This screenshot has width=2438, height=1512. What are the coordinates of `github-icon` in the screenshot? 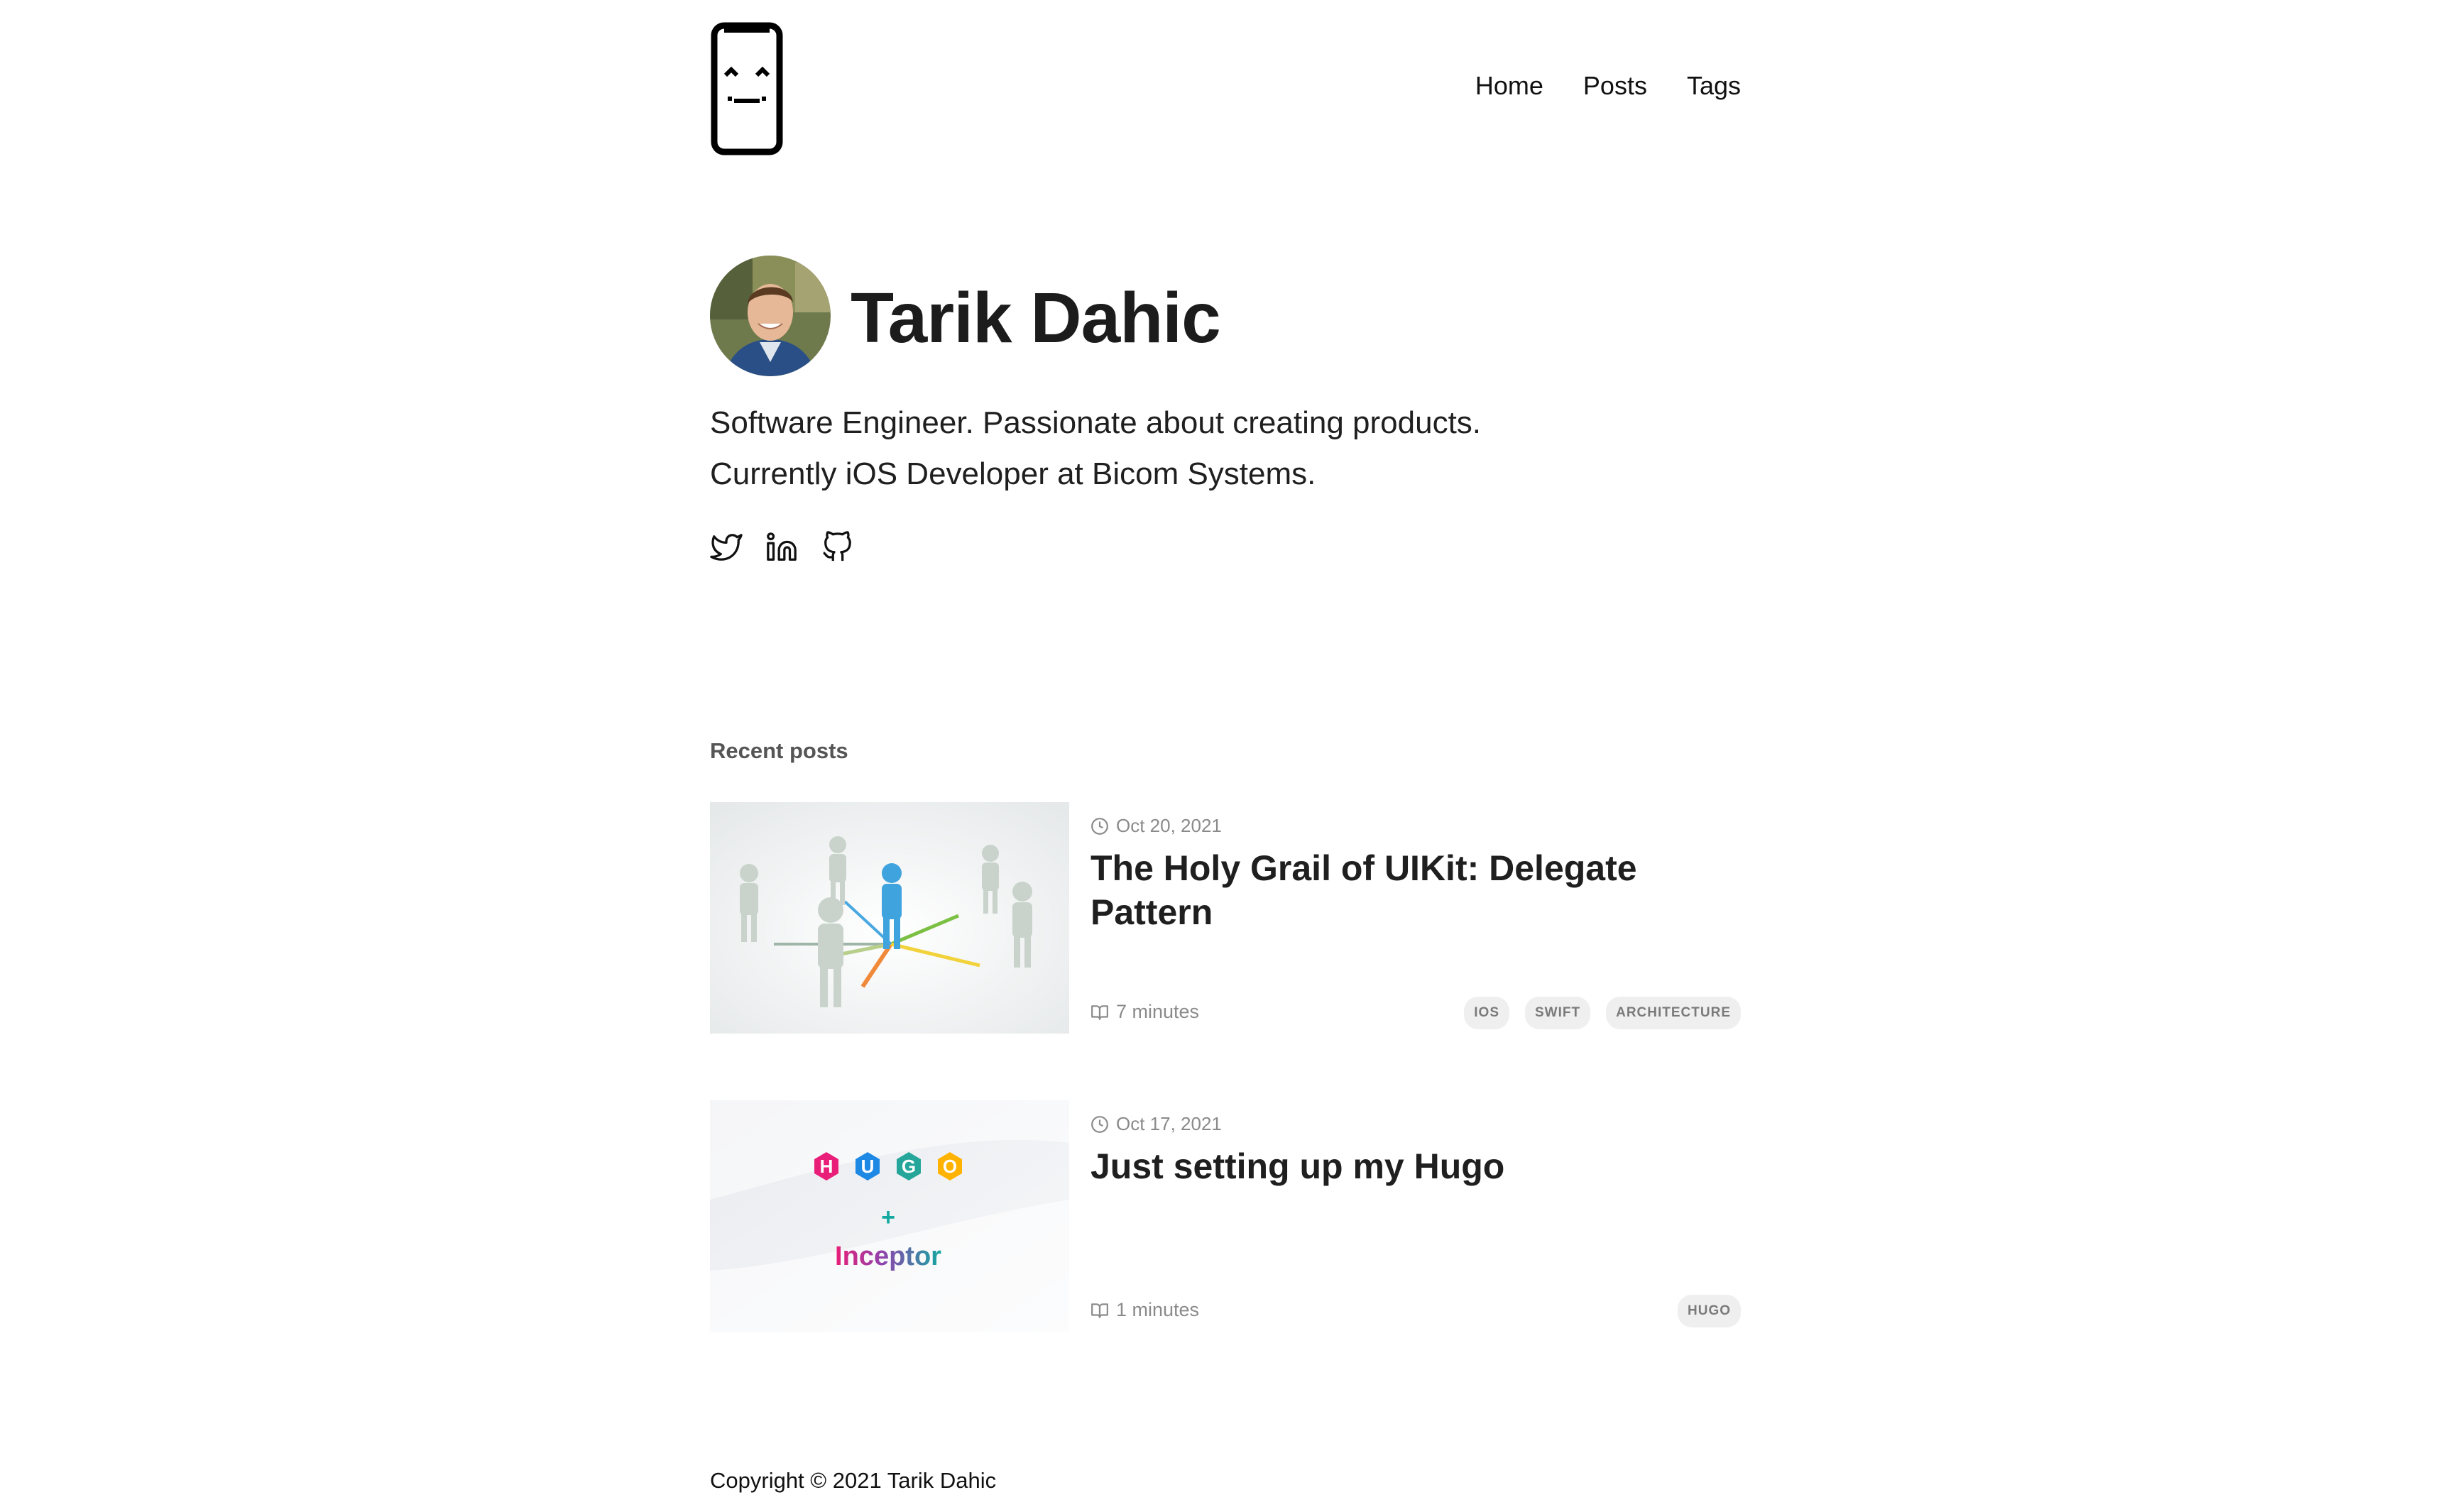 It's located at (837, 547).